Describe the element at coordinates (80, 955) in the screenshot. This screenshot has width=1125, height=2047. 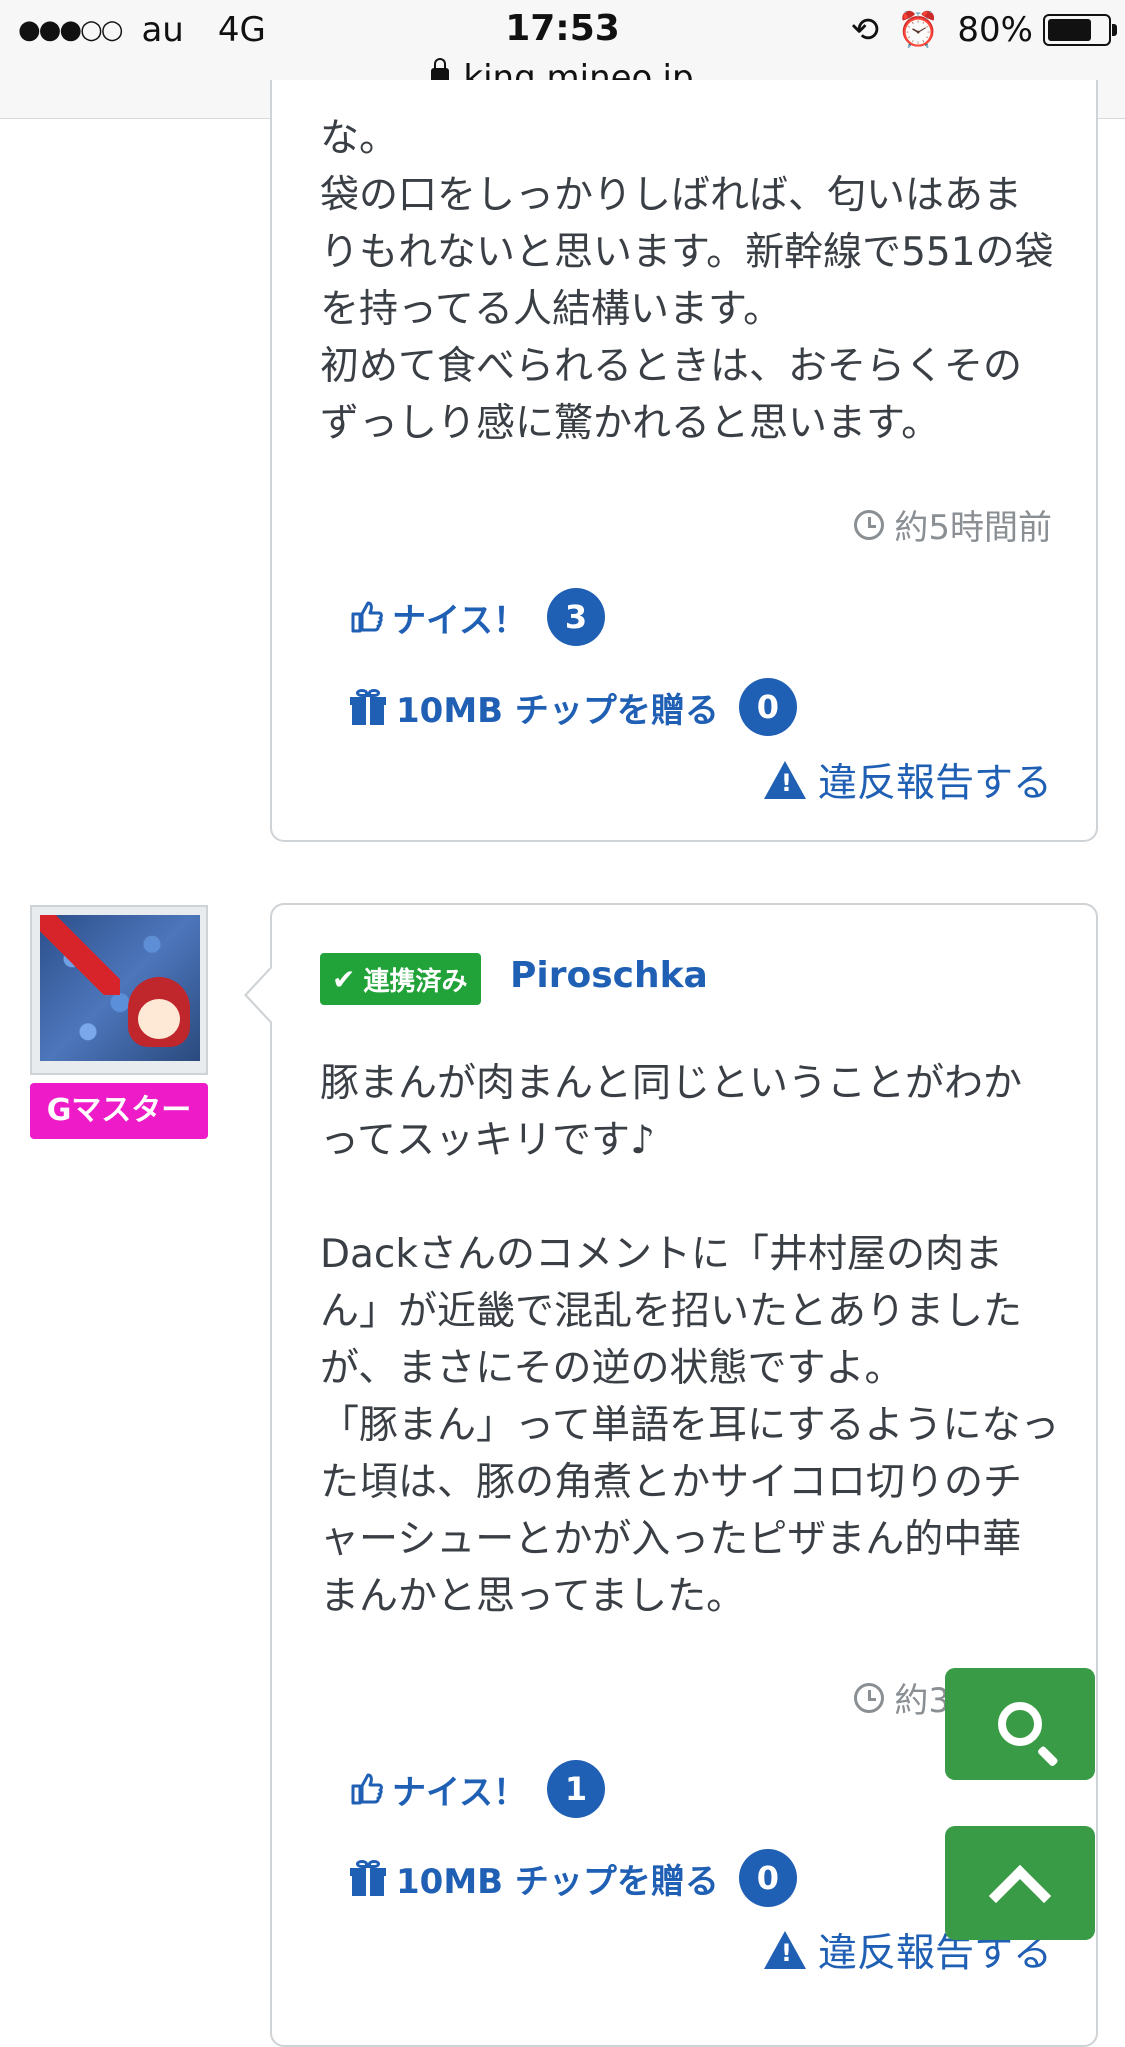
I see `ribbon-icon` at that location.